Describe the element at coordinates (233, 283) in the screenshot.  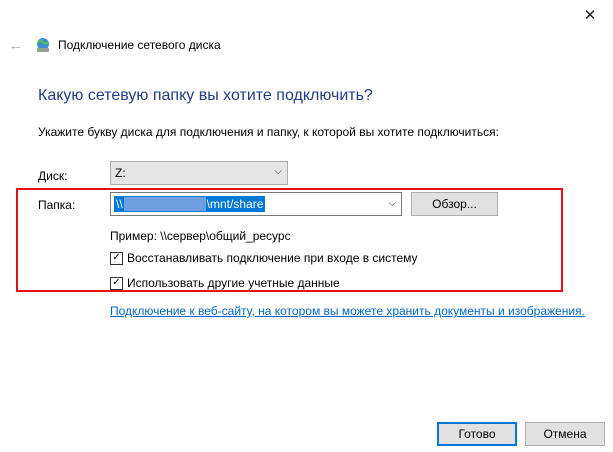
I see `other-credentials-label: Использовать другие учетные данные` at that location.